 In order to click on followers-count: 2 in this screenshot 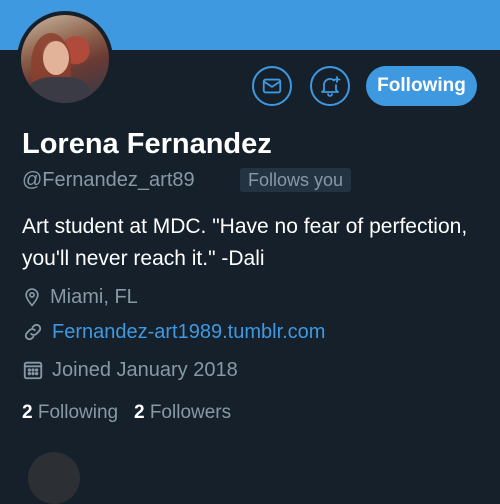, I will do `click(139, 412)`.